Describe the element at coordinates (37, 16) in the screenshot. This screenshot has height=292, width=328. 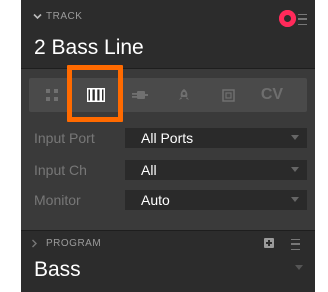
I see `chevron-down-icon` at that location.